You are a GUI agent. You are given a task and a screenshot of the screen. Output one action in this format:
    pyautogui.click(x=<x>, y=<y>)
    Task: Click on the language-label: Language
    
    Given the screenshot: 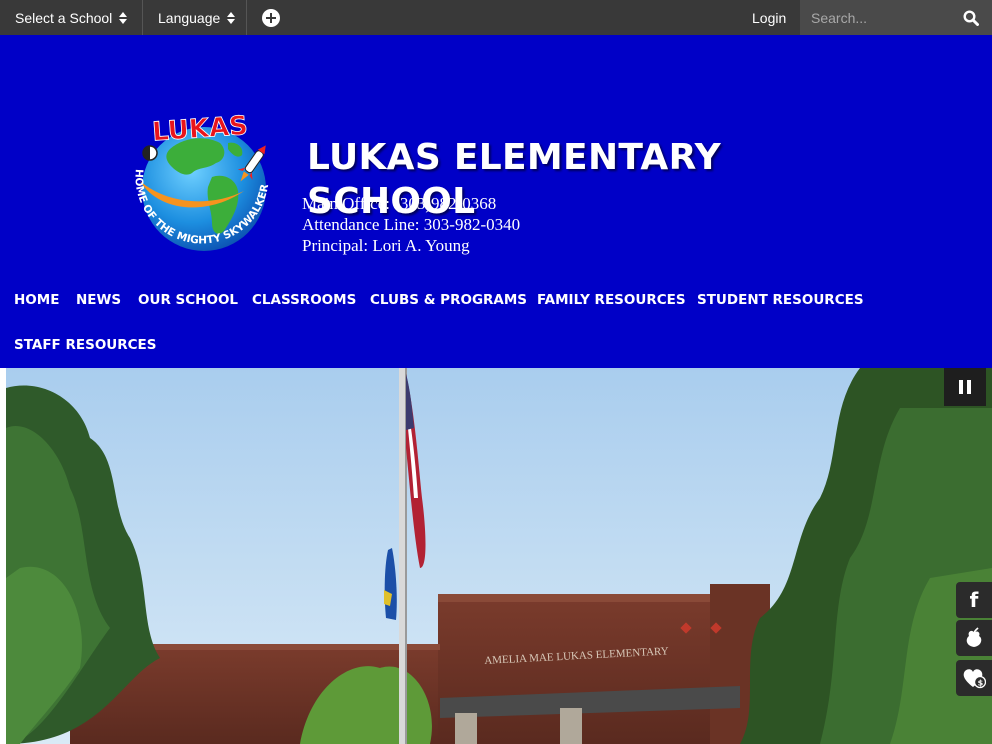 What is the action you would take?
    pyautogui.click(x=189, y=17)
    